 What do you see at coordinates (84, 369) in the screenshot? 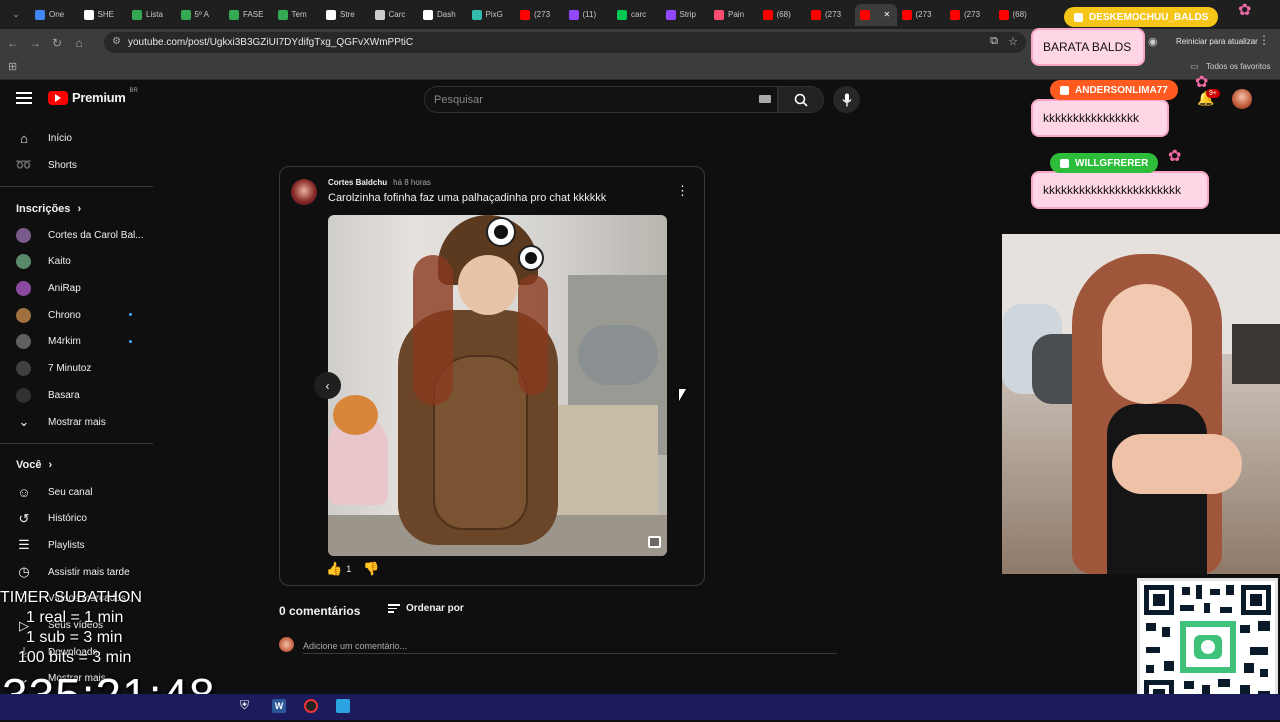
I see `sidebar-subscription: 7 Minutoz` at bounding box center [84, 369].